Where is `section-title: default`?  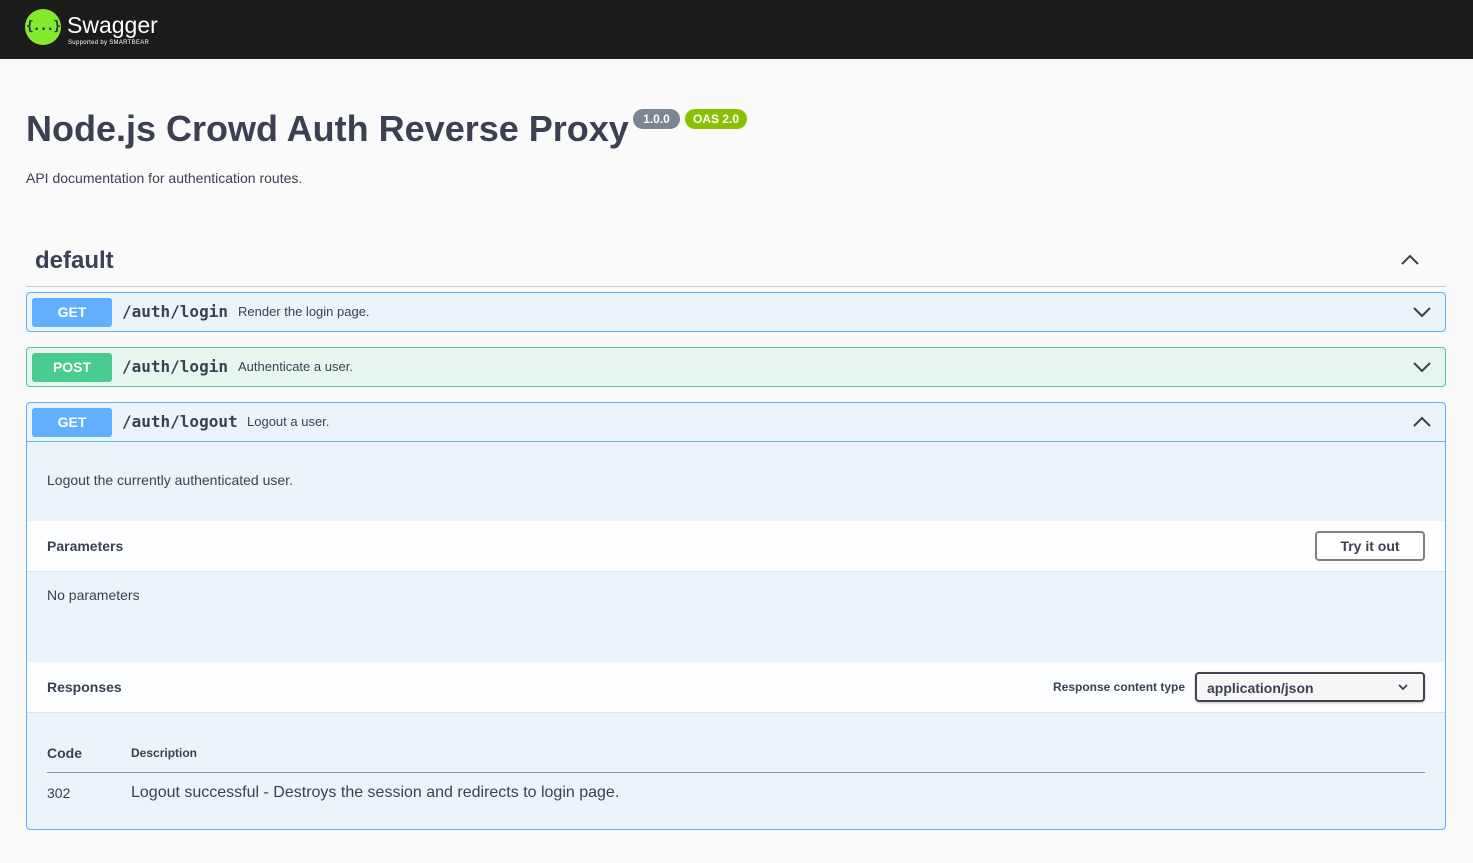 section-title: default is located at coordinates (74, 261).